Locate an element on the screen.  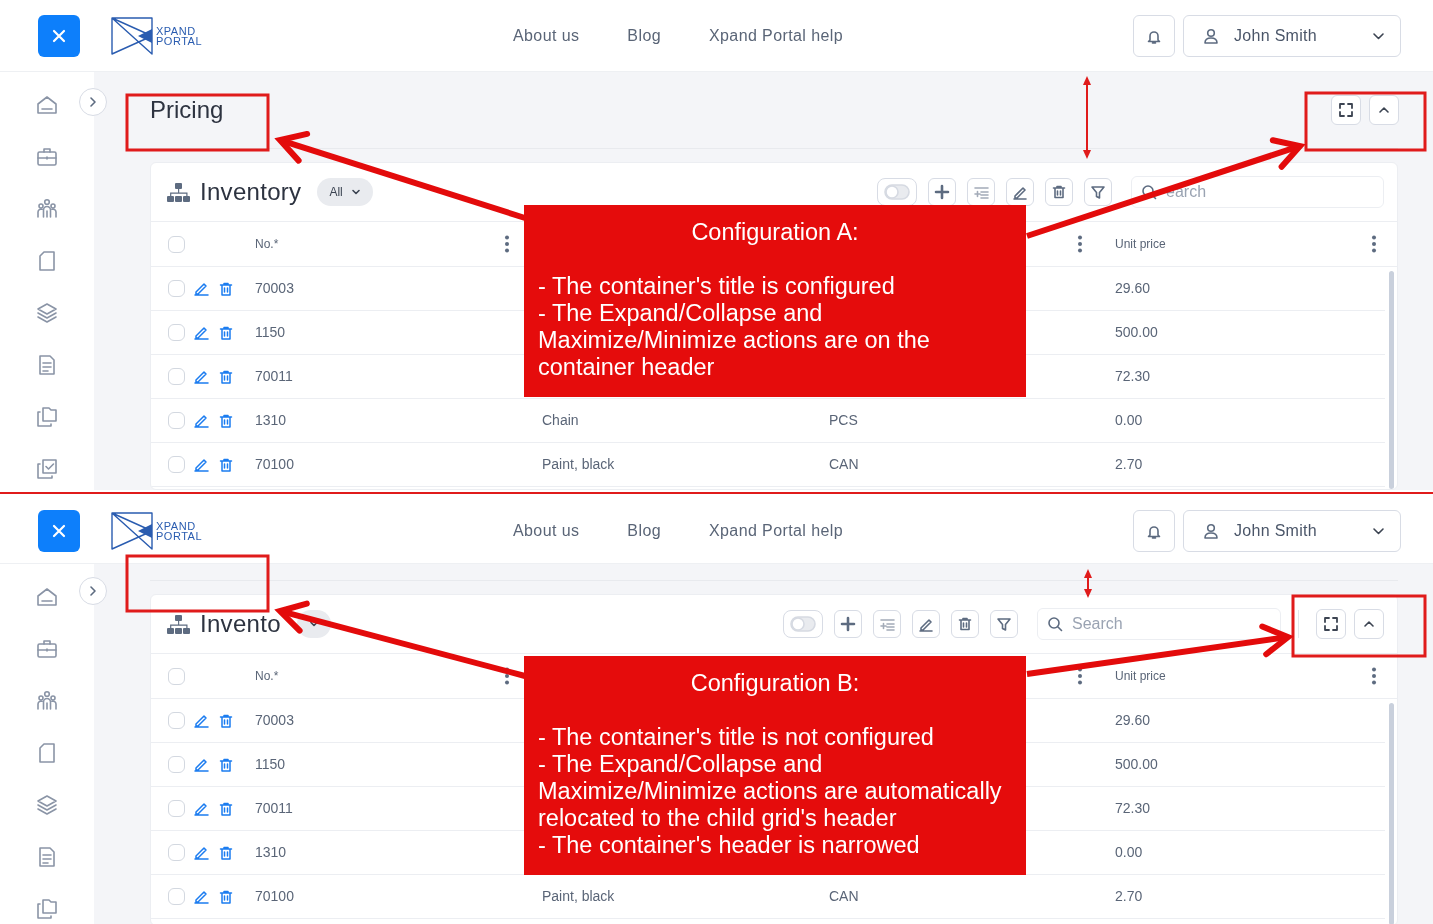
search-field: Search is located at coordinates (1159, 624).